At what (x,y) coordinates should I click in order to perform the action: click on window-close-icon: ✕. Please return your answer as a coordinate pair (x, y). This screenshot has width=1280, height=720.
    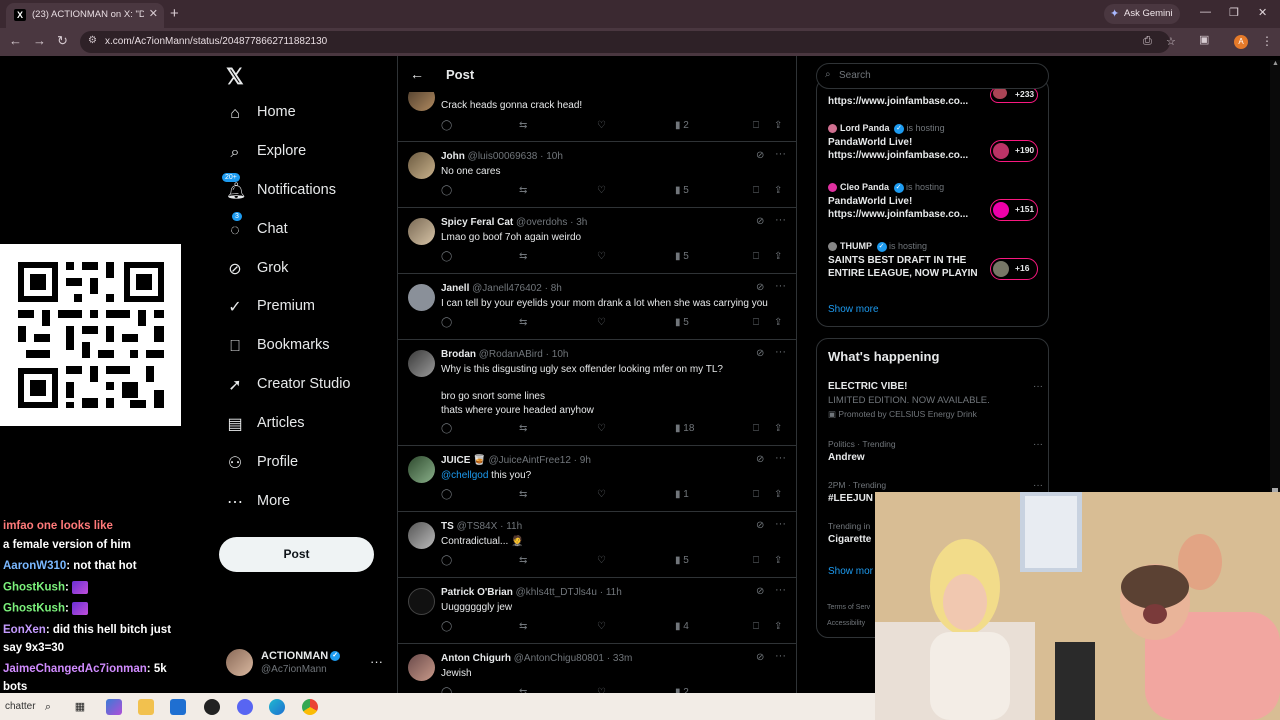
    Looking at the image, I should click on (1262, 12).